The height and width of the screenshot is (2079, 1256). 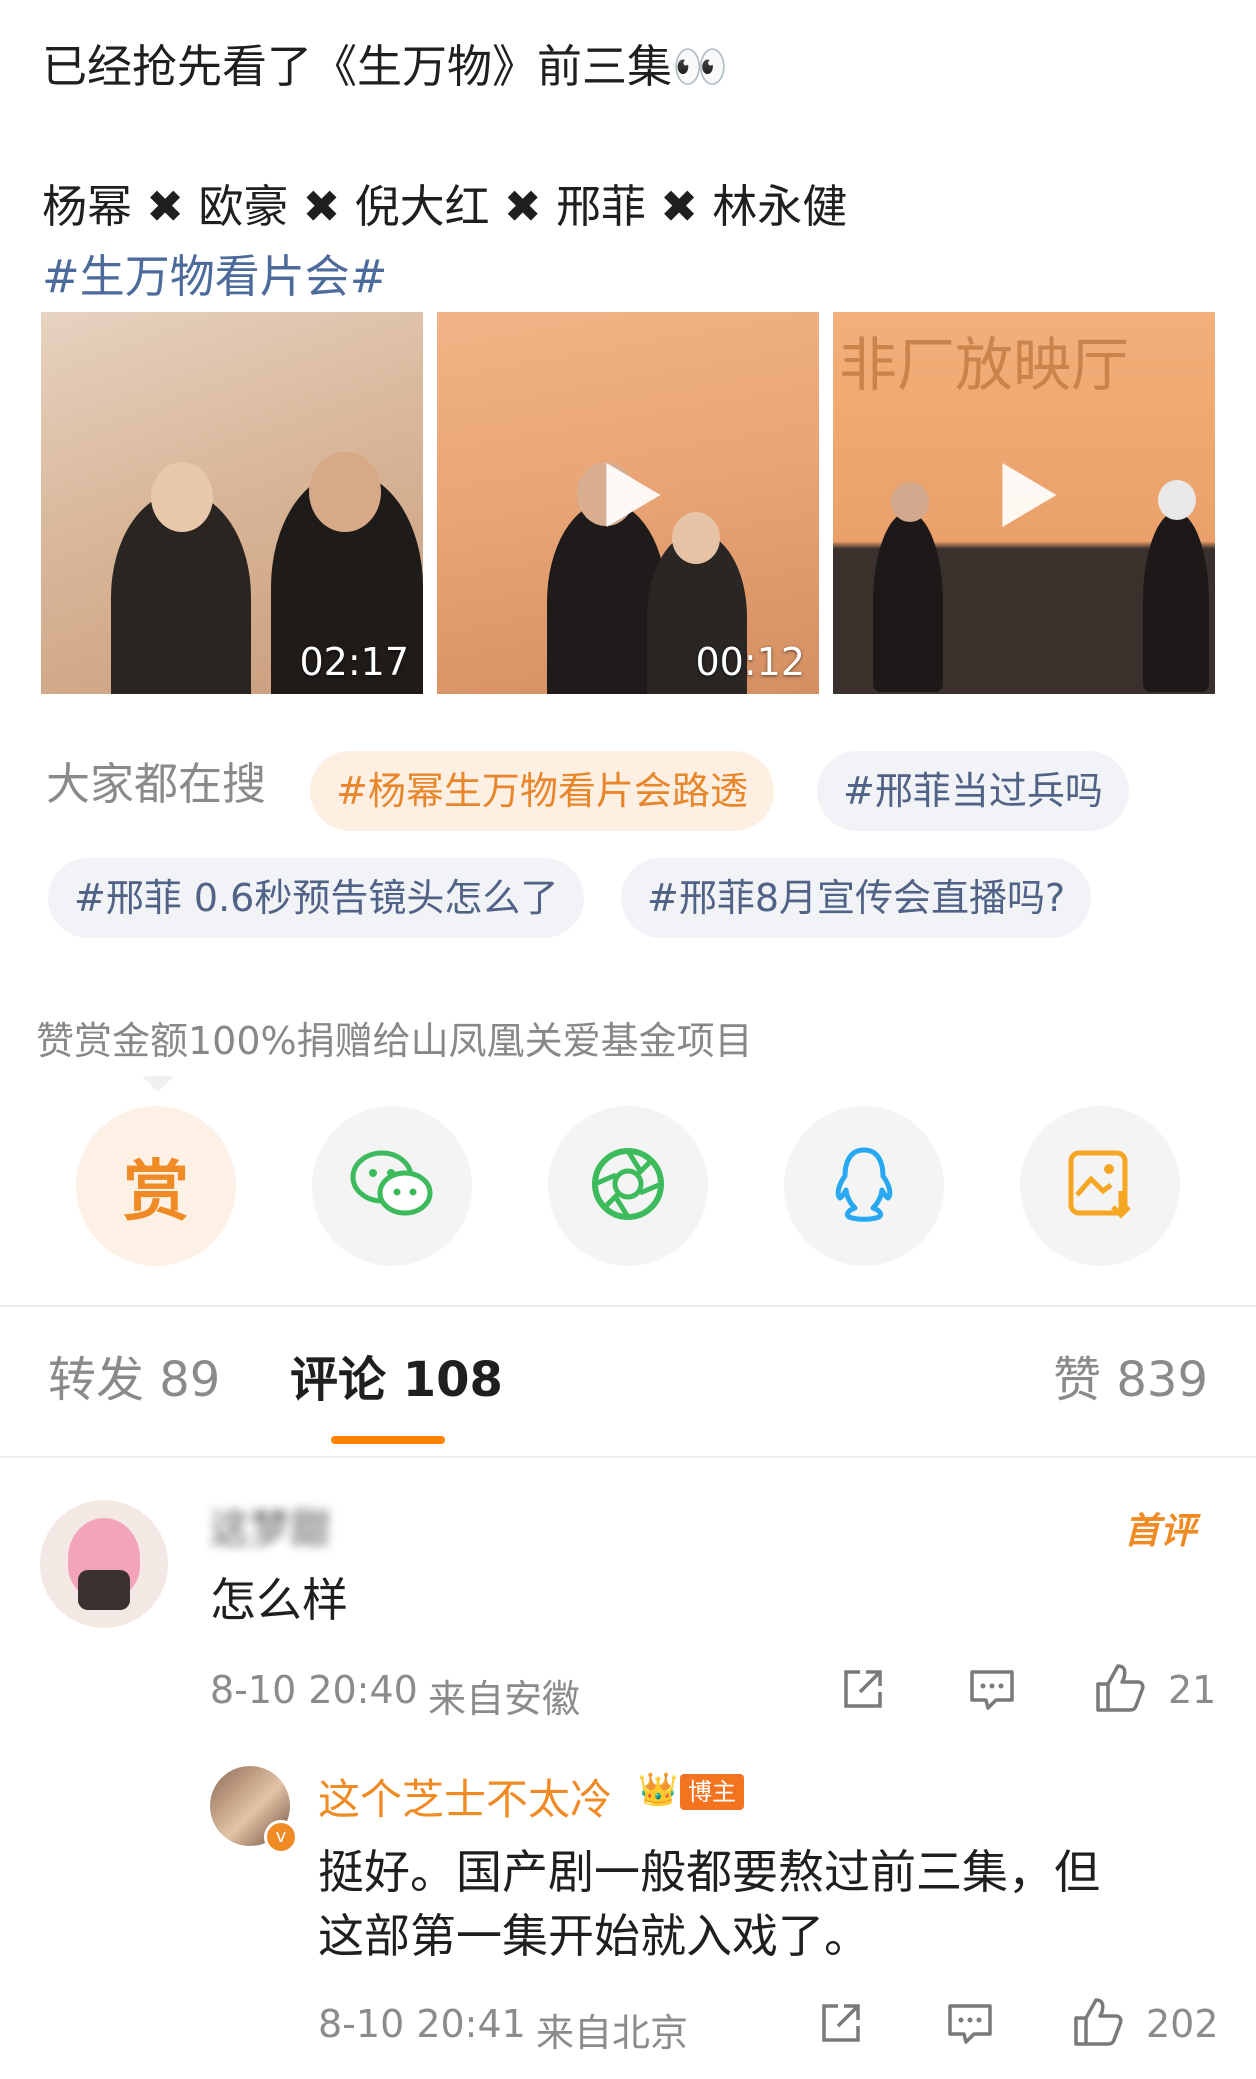 What do you see at coordinates (314, 1690) in the screenshot?
I see `comment-time: 8-10 20:40` at bounding box center [314, 1690].